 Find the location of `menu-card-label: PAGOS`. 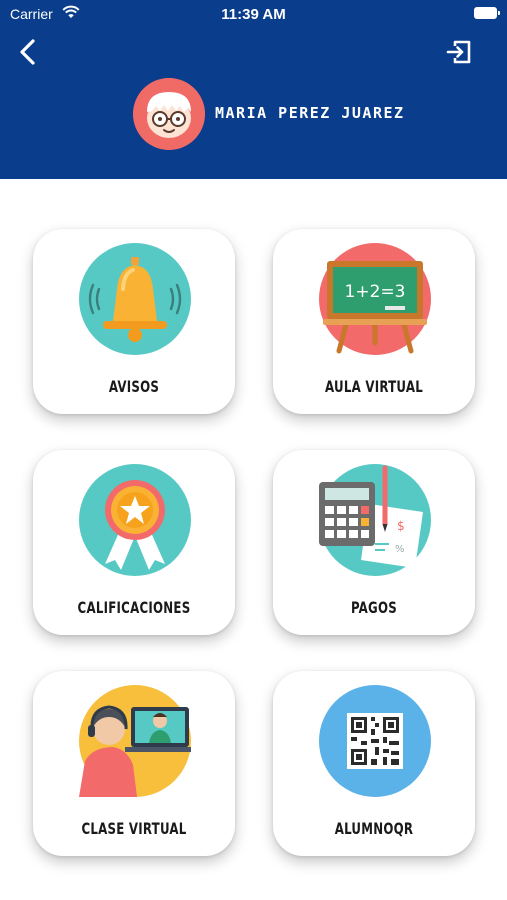

menu-card-label: PAGOS is located at coordinates (374, 607).